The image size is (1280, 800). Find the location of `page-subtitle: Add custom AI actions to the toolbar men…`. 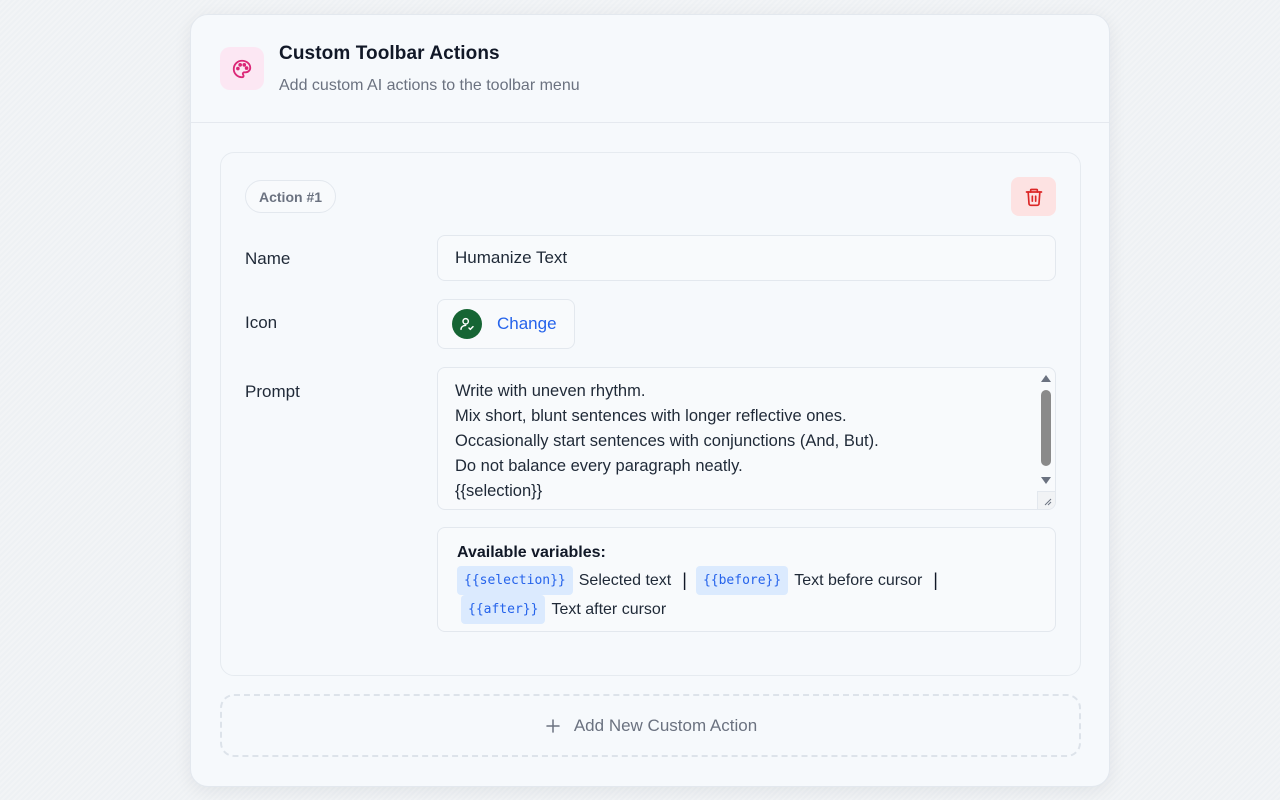

page-subtitle: Add custom AI actions to the toolbar men… is located at coordinates (429, 85).